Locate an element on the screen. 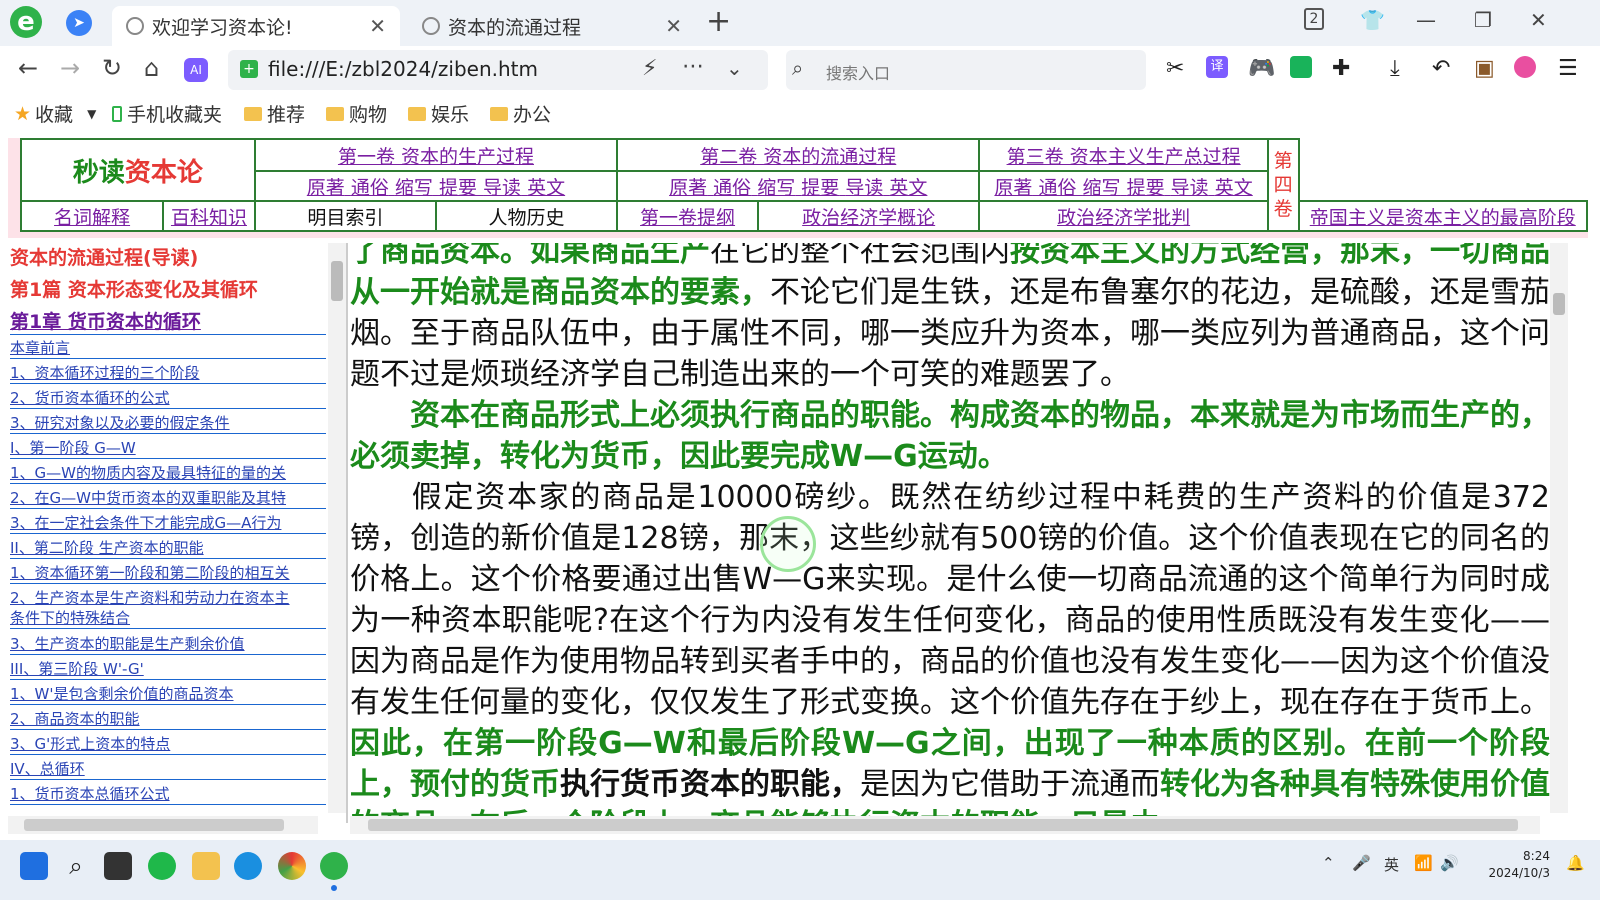 This screenshot has width=1600, height=900. back-icon: ← is located at coordinates (28, 68).